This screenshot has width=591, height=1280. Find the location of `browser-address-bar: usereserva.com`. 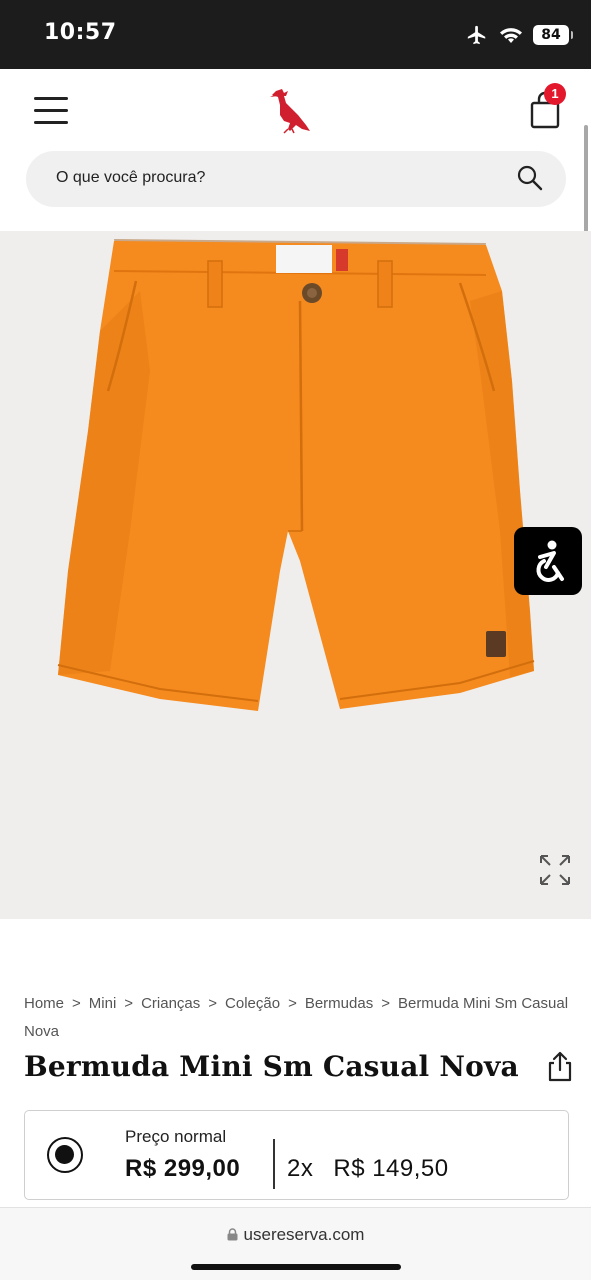

browser-address-bar: usereserva.com is located at coordinates (295, 1243).